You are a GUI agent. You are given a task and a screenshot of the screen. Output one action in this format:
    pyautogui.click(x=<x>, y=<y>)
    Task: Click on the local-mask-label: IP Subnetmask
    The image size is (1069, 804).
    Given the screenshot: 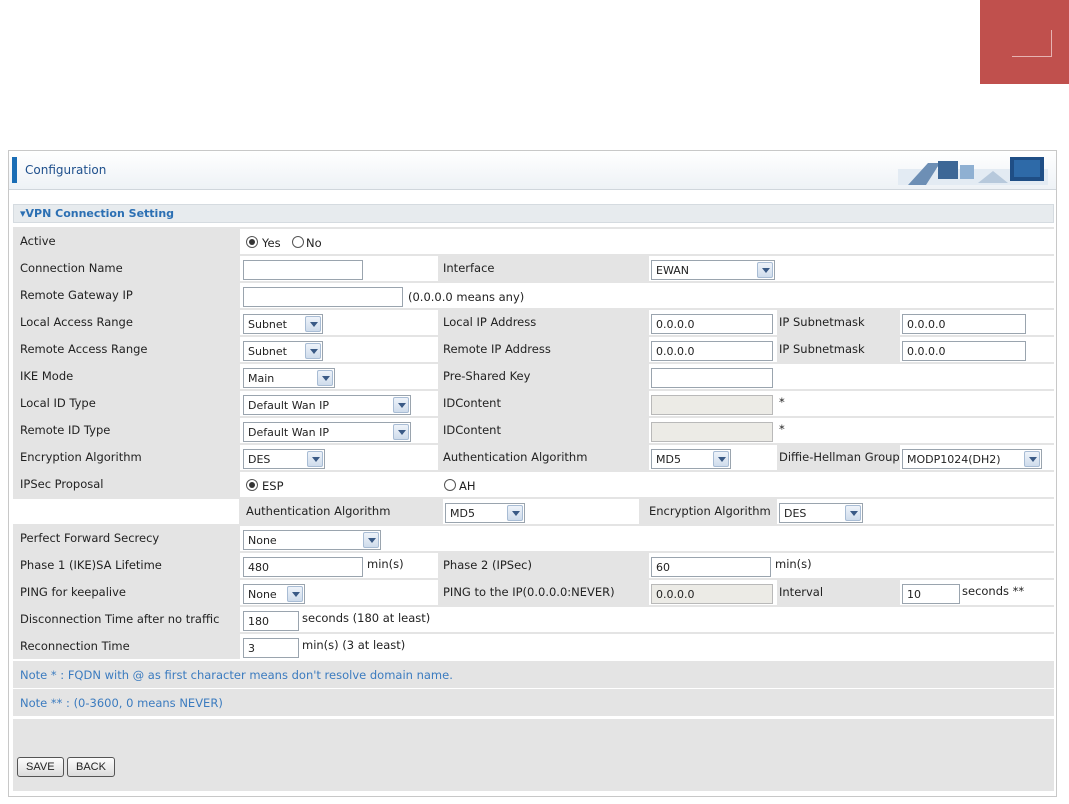 What is the action you would take?
    pyautogui.click(x=822, y=322)
    